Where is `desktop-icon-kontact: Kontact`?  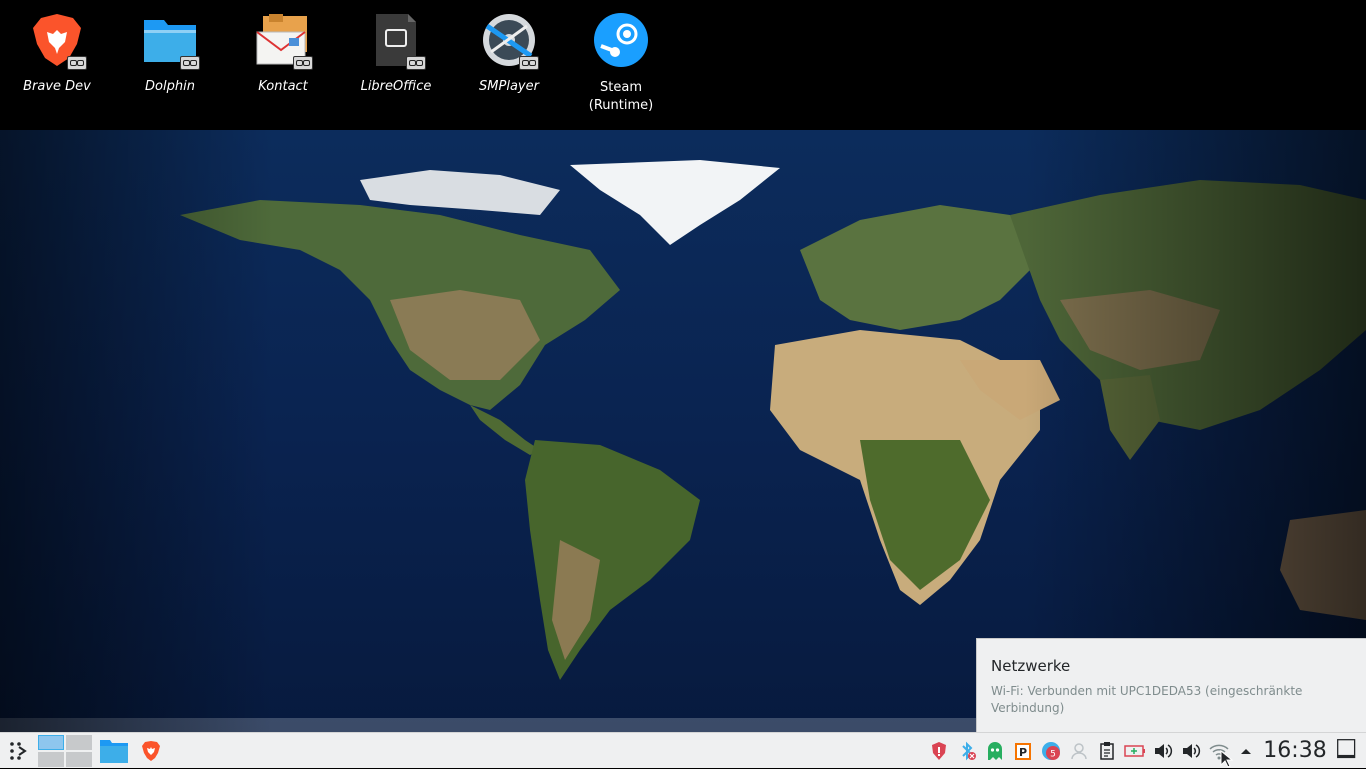 desktop-icon-kontact: Kontact is located at coordinates (283, 52).